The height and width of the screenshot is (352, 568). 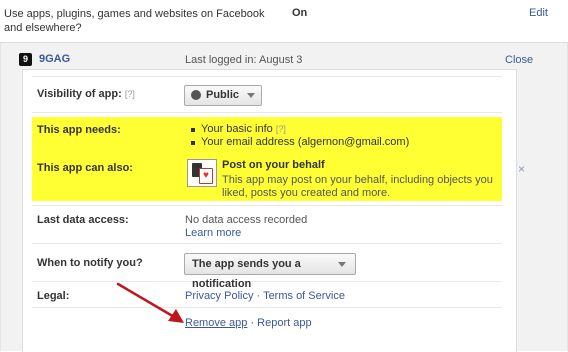 What do you see at coordinates (244, 60) in the screenshot?
I see `last-logged-in: Last logged in: August 3` at bounding box center [244, 60].